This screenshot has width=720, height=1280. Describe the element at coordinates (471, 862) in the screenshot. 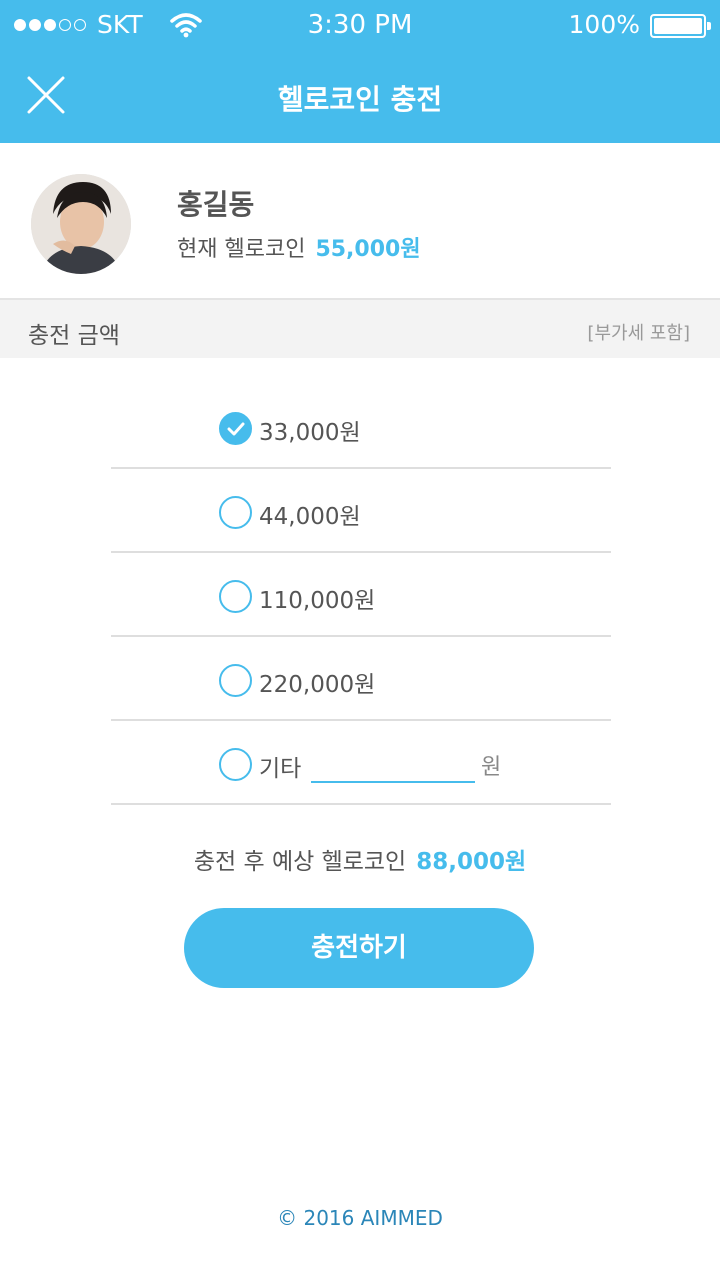

I see `expected-coin-amount: 88,000원` at that location.